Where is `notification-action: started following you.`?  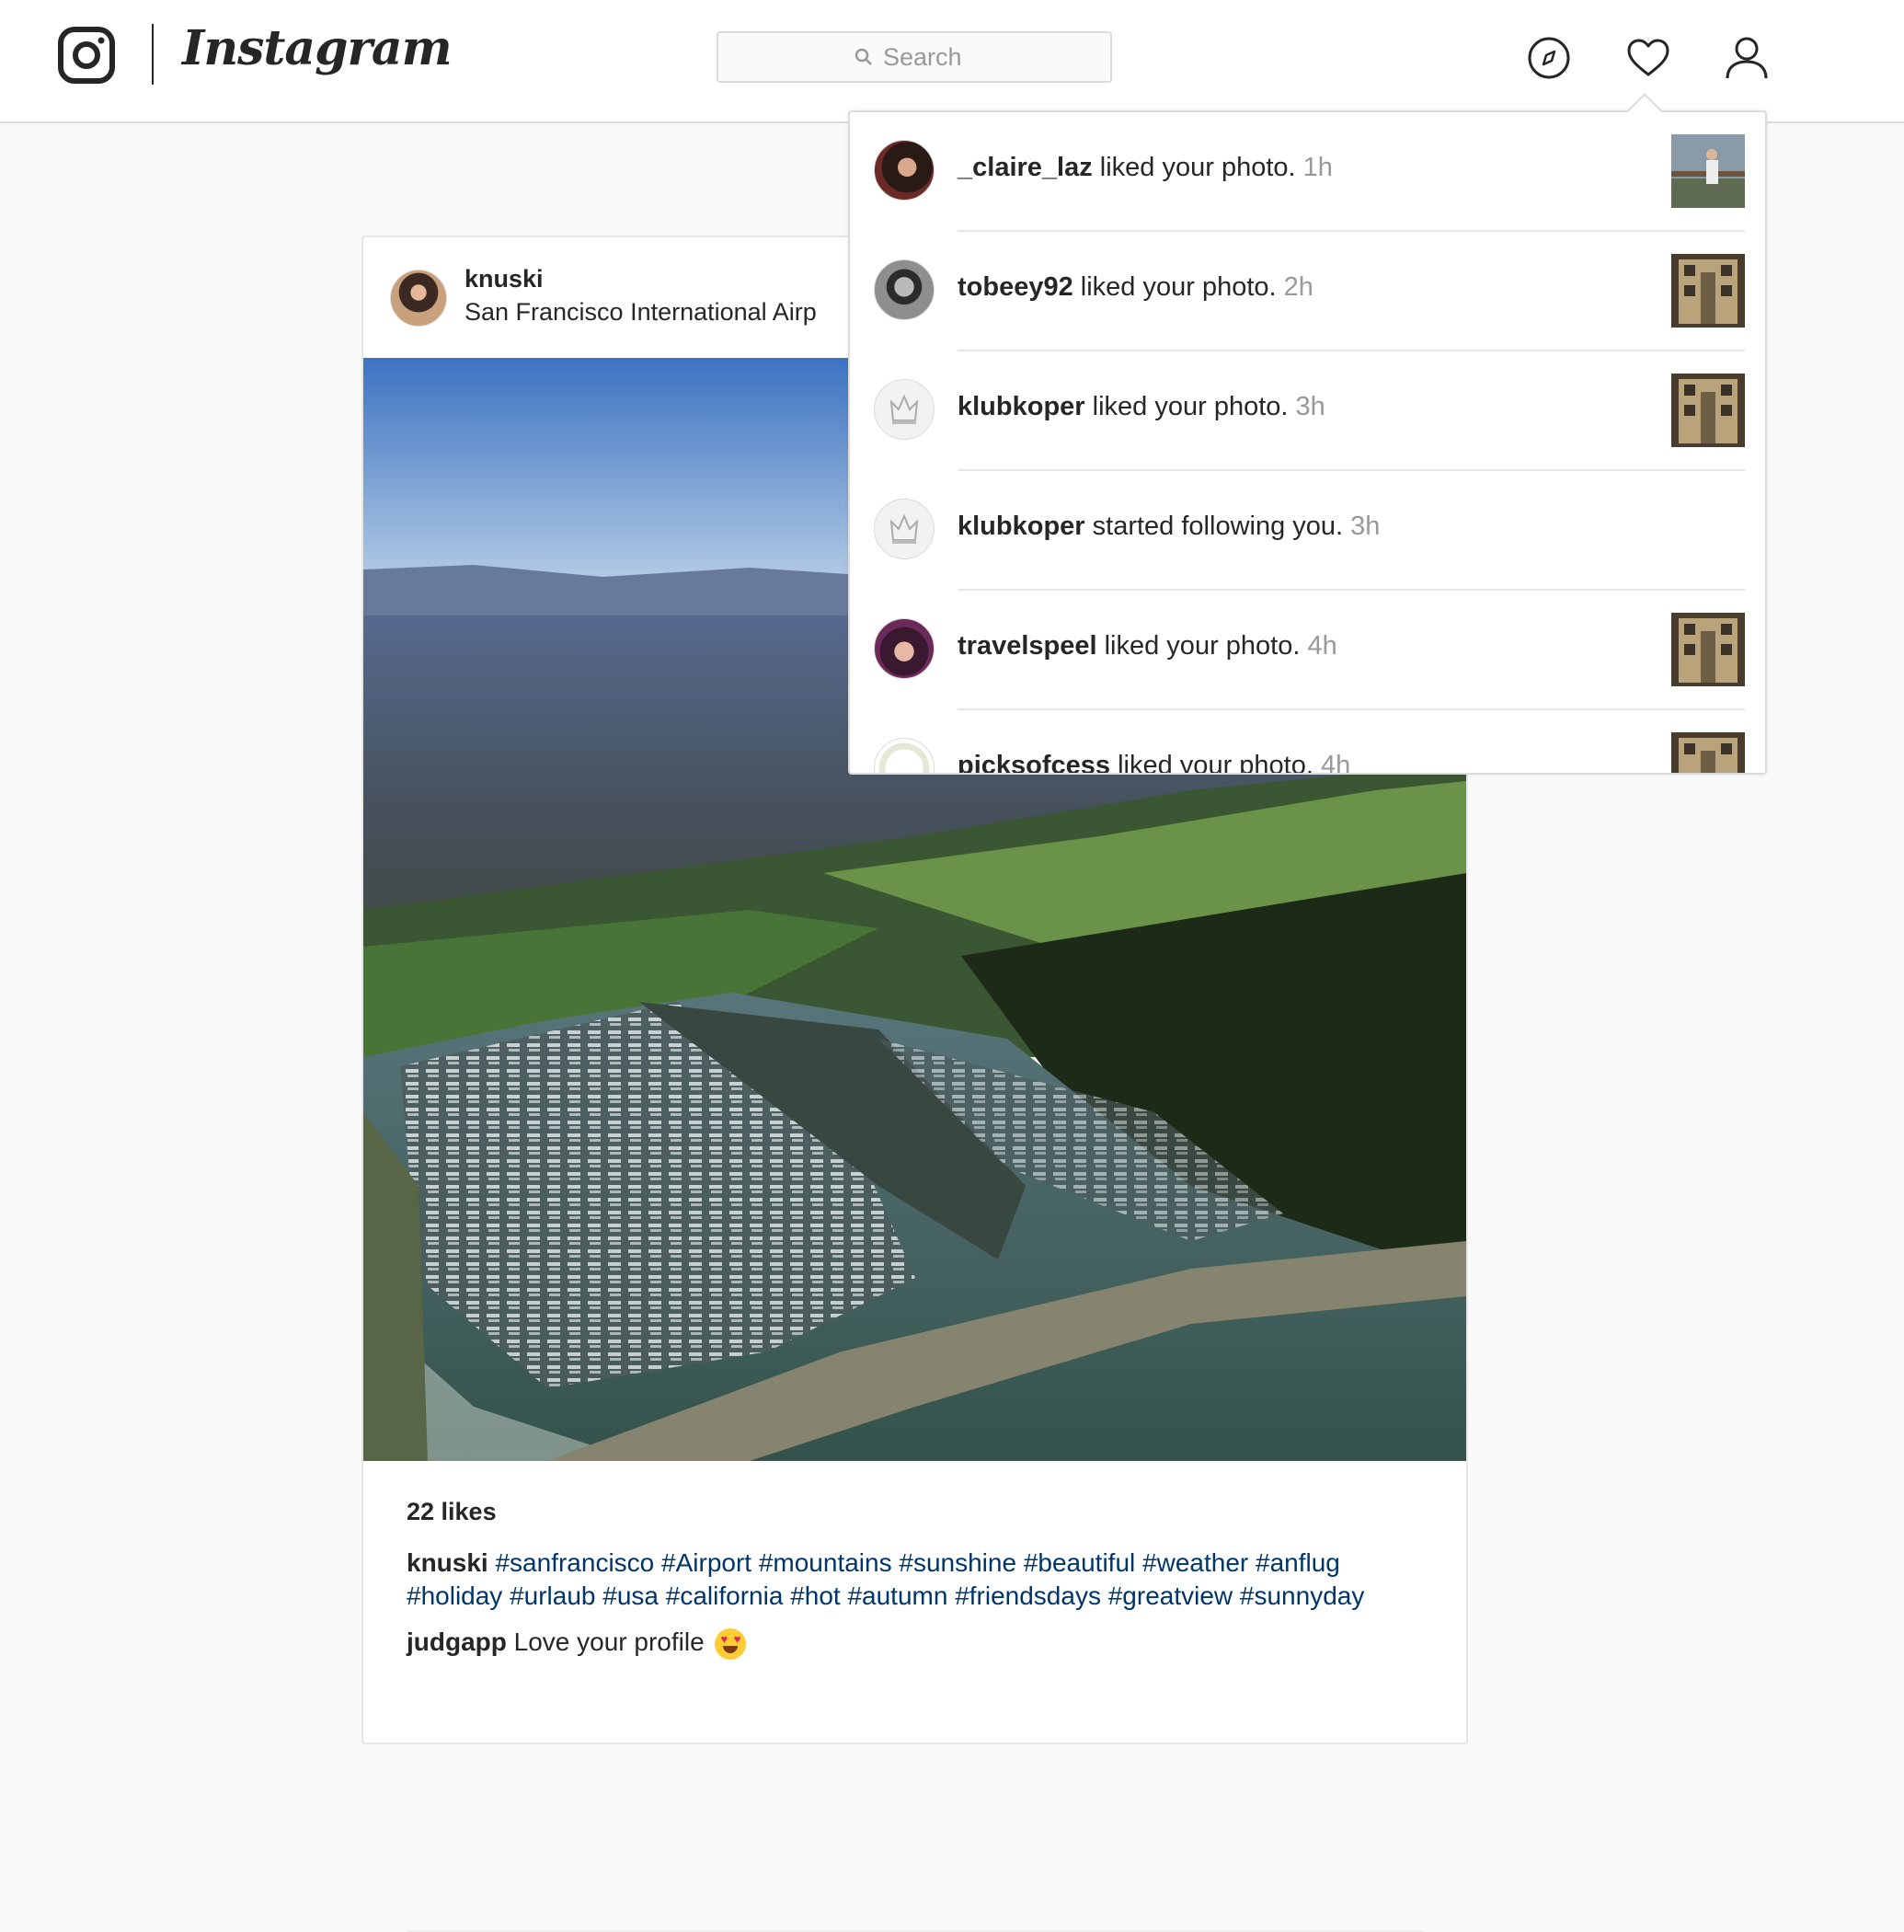 notification-action: started following you. is located at coordinates (1218, 526).